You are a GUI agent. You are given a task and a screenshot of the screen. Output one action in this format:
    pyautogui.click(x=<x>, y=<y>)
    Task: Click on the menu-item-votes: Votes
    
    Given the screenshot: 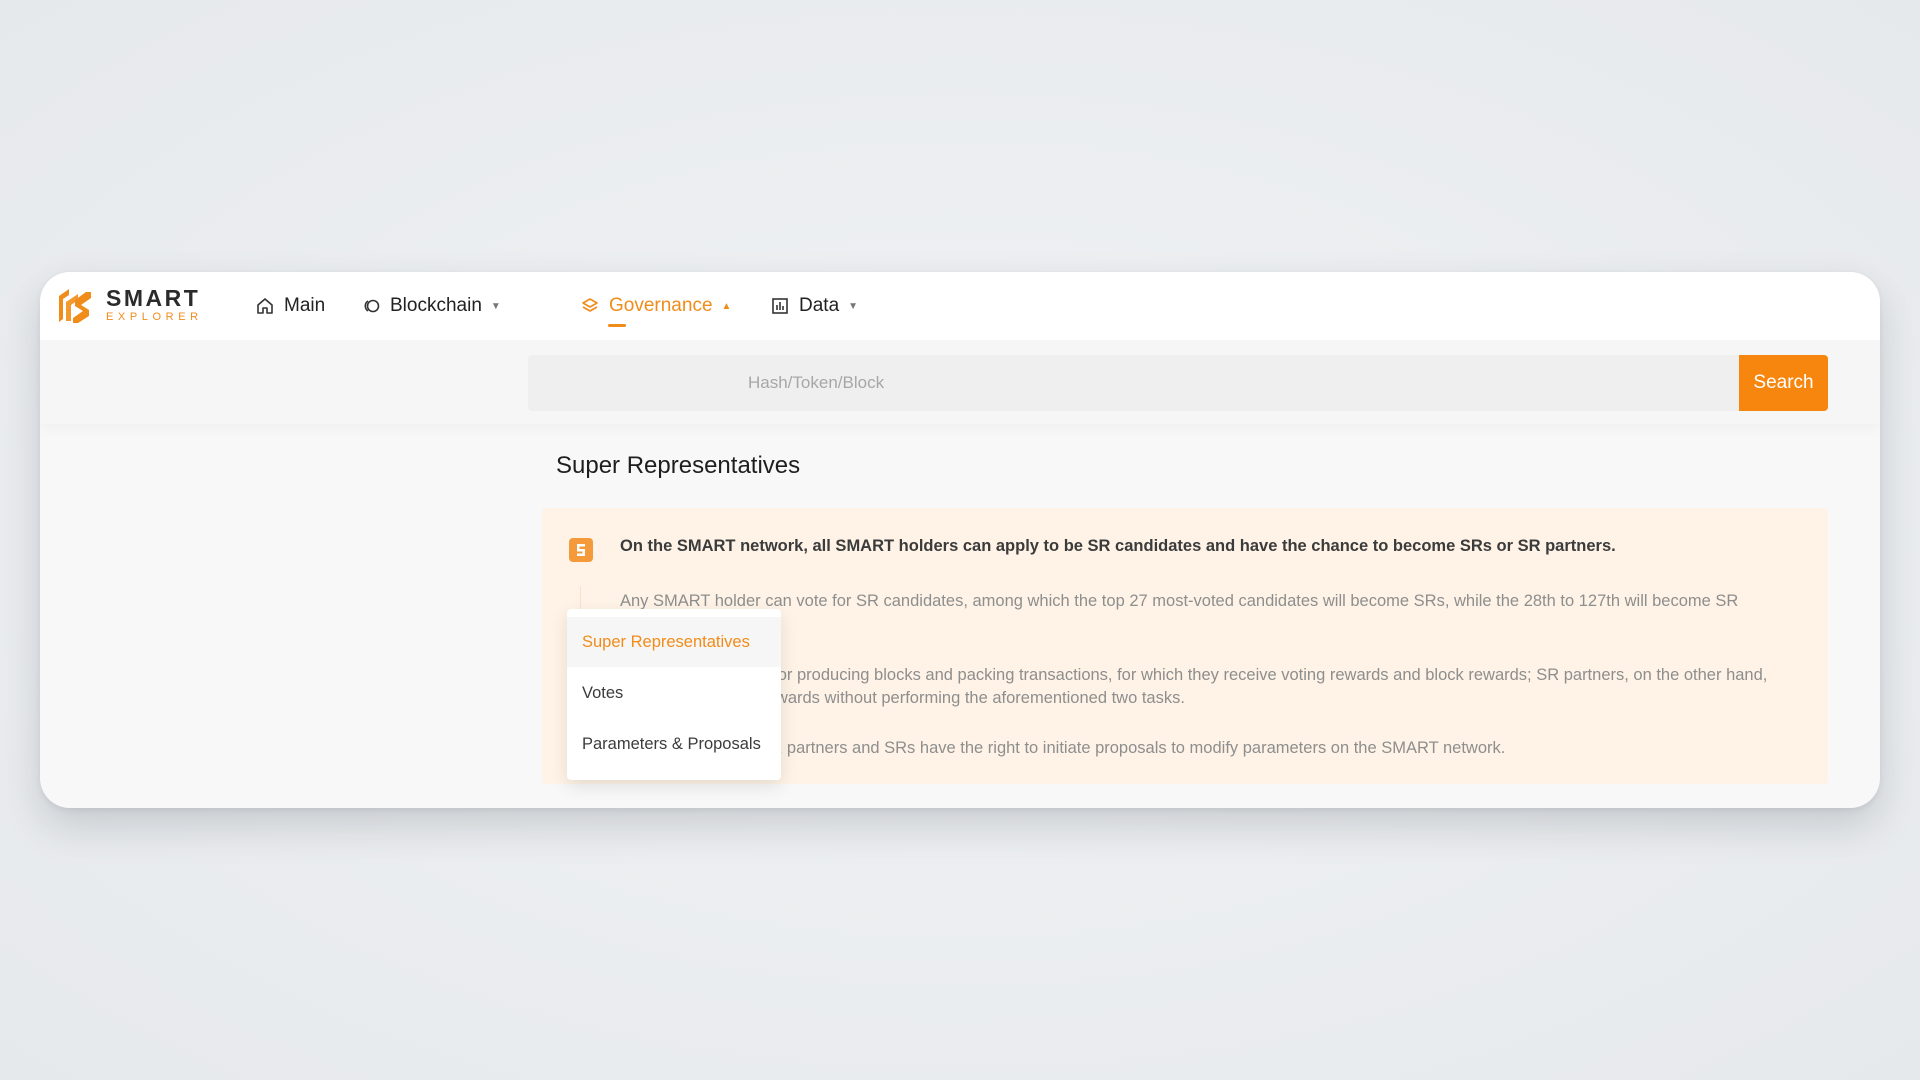 What is the action you would take?
    pyautogui.click(x=674, y=693)
    